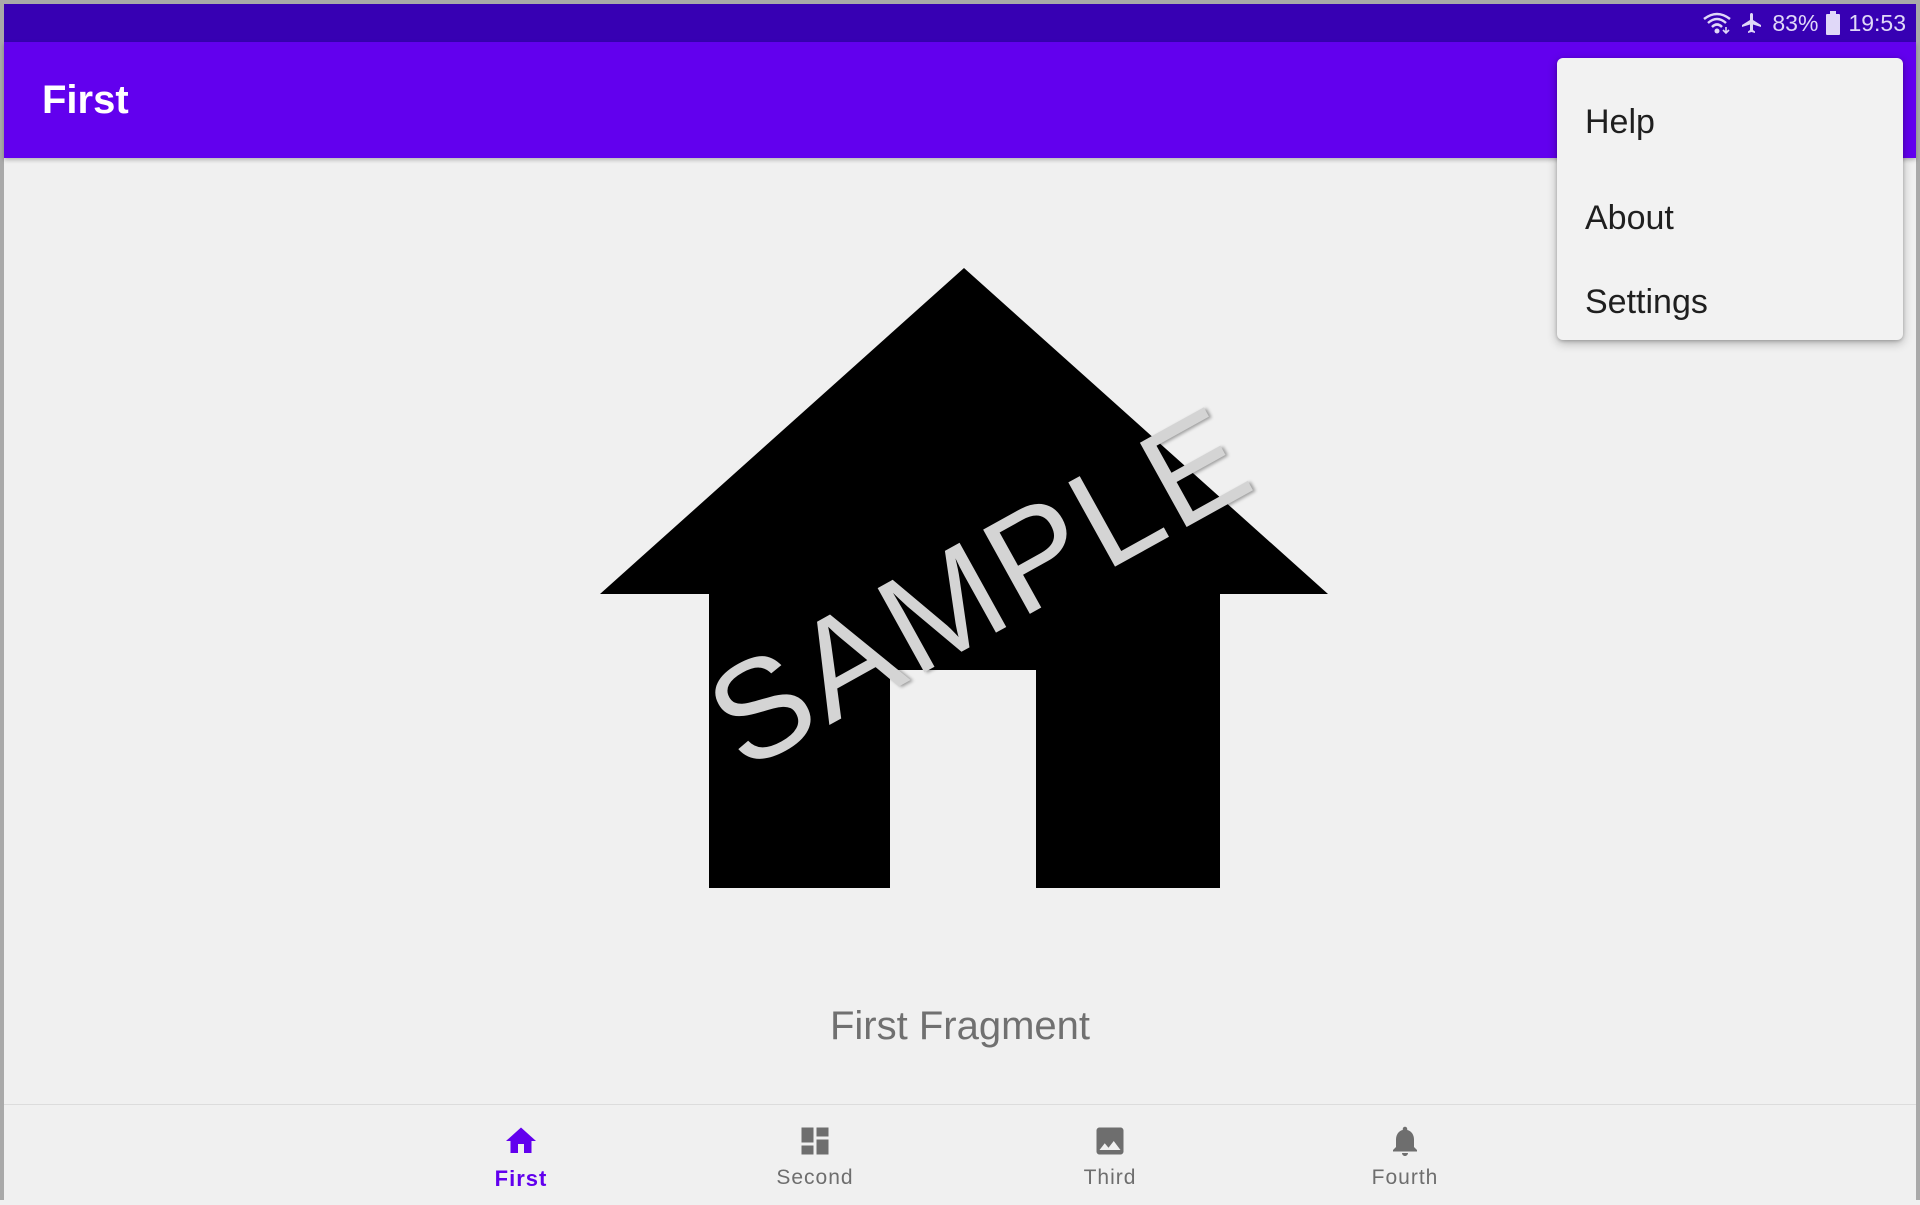  What do you see at coordinates (1730, 302) in the screenshot?
I see `menu-item-settings: Settings` at bounding box center [1730, 302].